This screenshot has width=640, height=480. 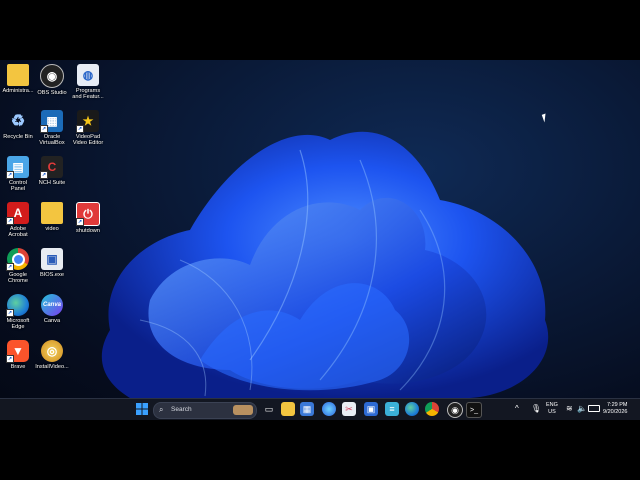 I want to click on brave-icon: ▼ ↗, so click(x=17, y=351).